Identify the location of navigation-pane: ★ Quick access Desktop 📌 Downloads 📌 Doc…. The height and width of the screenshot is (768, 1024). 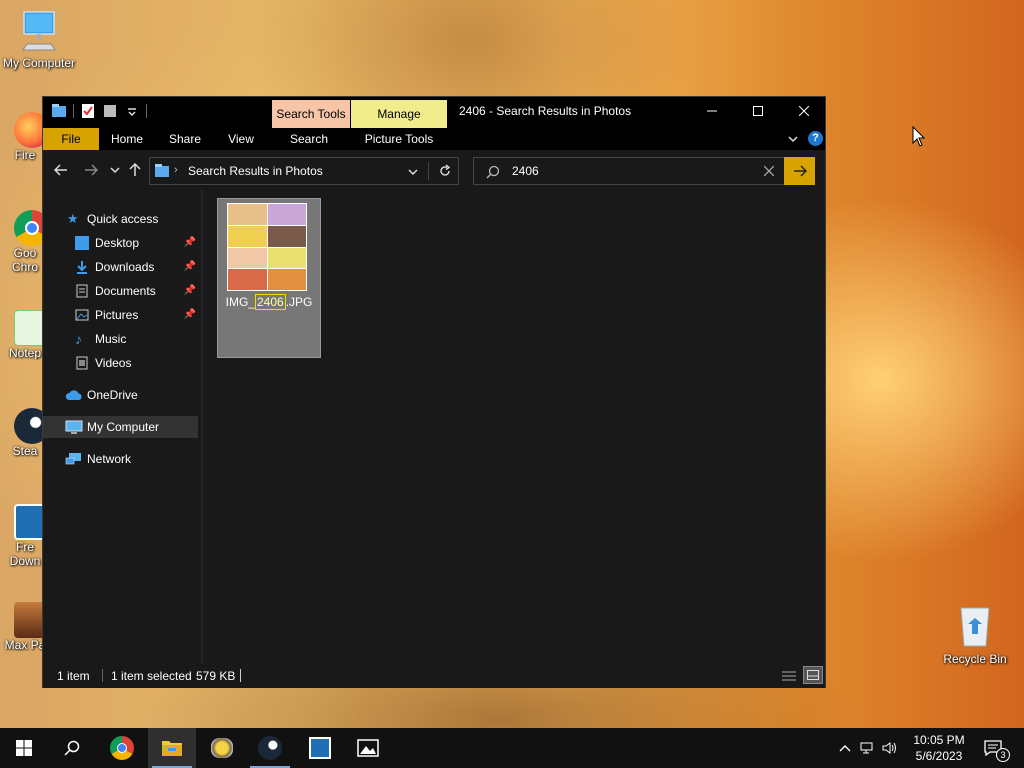
(122, 427).